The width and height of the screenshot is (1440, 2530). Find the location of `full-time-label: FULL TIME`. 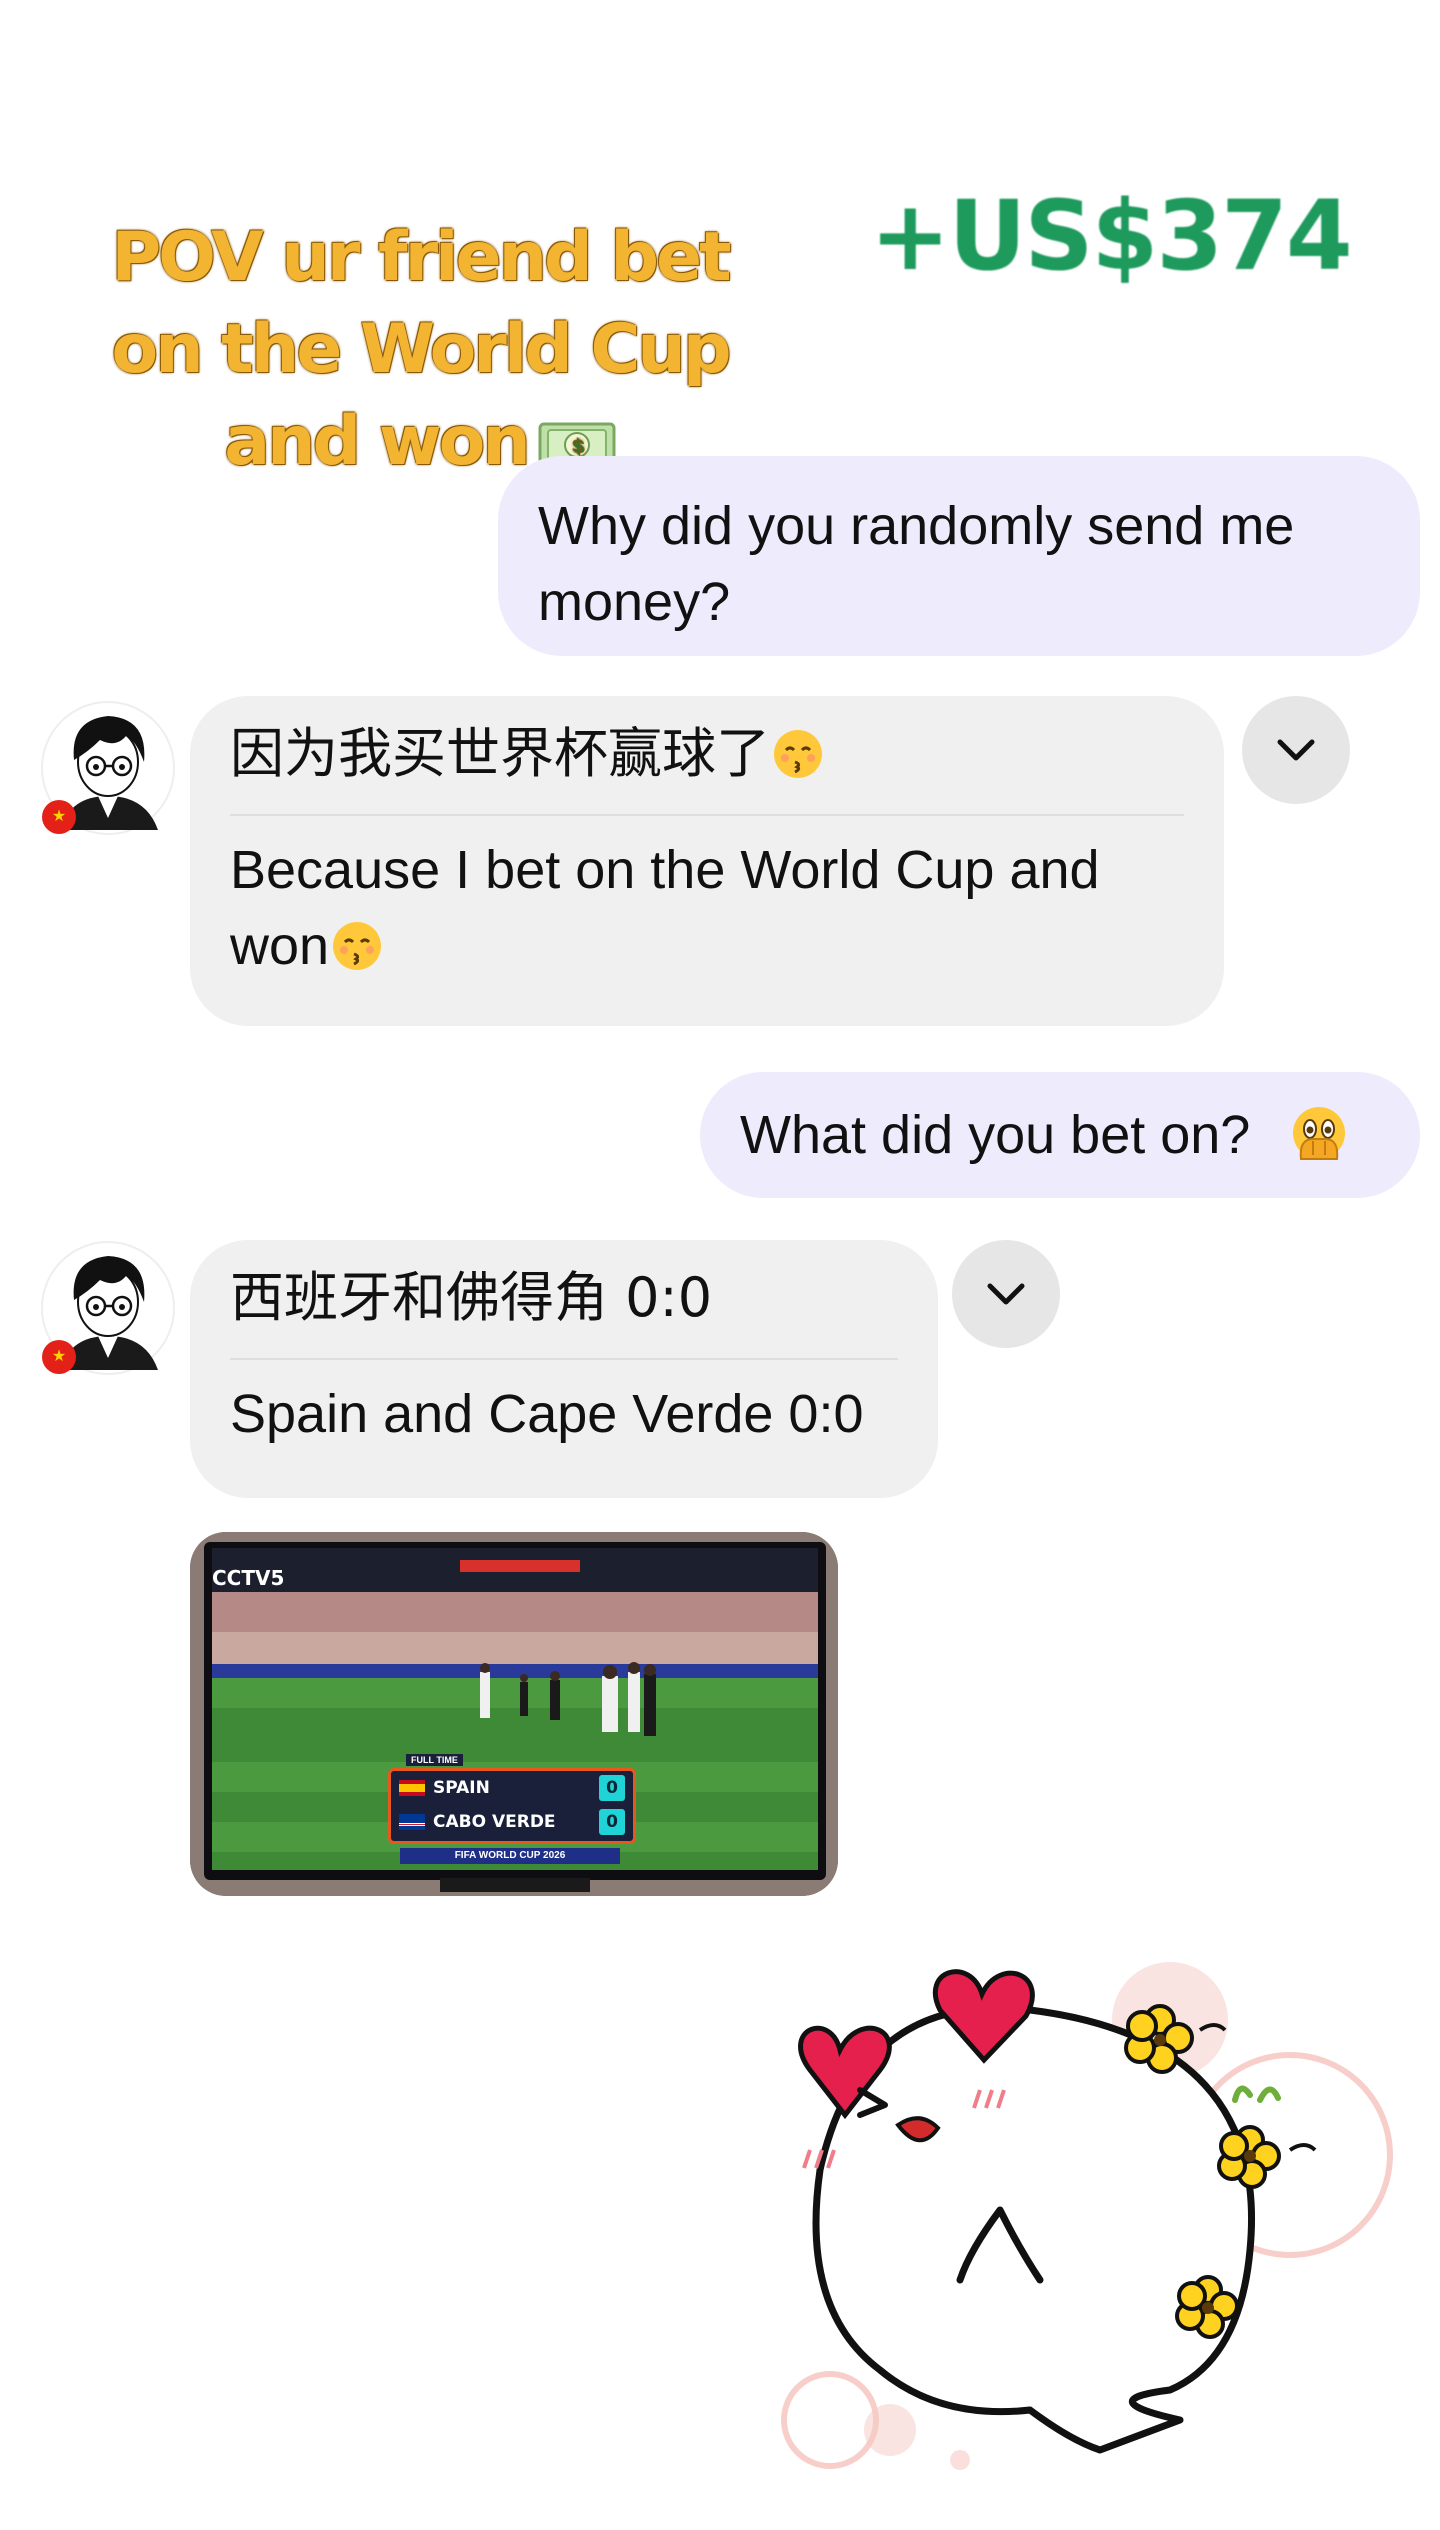

full-time-label: FULL TIME is located at coordinates (434, 1760).